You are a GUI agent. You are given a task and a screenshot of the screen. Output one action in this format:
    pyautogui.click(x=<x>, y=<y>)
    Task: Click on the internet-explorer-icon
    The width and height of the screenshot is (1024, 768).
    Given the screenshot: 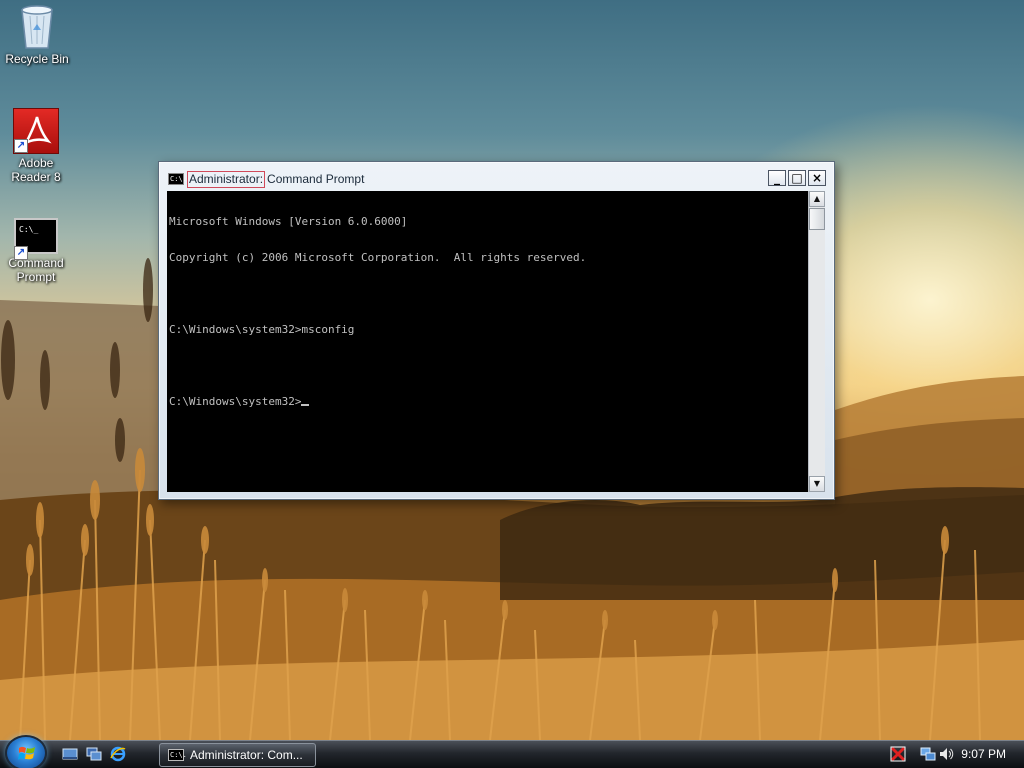 What is the action you would take?
    pyautogui.click(x=118, y=754)
    